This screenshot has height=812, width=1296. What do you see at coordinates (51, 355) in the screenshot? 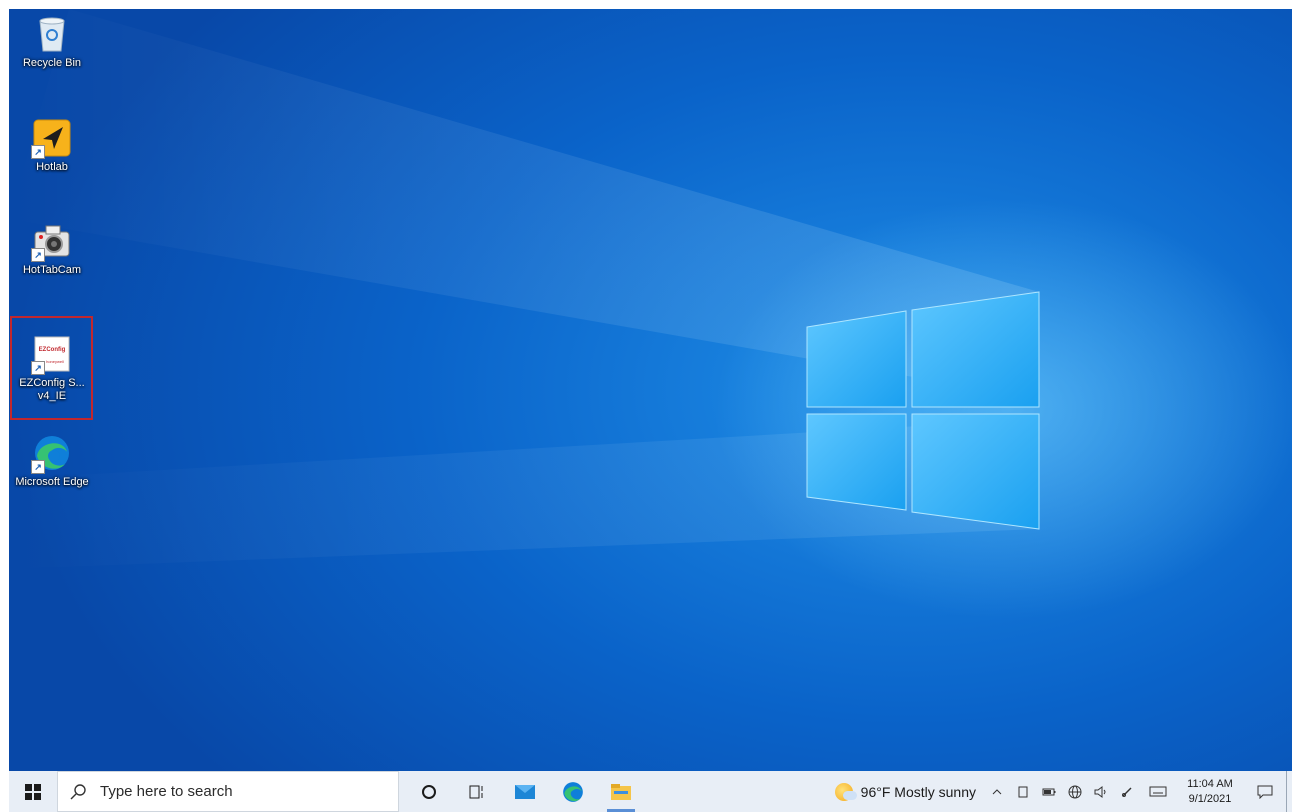
I see `ezconfig-icon: EZConfig honeywell ↗` at bounding box center [51, 355].